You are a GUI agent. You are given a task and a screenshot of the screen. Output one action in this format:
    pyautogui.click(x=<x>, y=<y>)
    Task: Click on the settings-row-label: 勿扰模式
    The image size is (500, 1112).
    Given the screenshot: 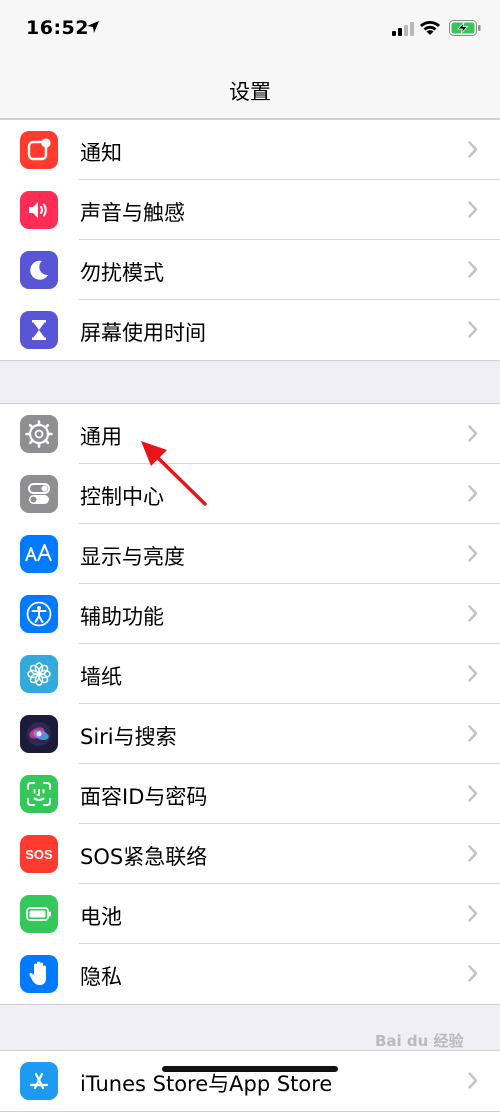 What is the action you would take?
    pyautogui.click(x=122, y=273)
    